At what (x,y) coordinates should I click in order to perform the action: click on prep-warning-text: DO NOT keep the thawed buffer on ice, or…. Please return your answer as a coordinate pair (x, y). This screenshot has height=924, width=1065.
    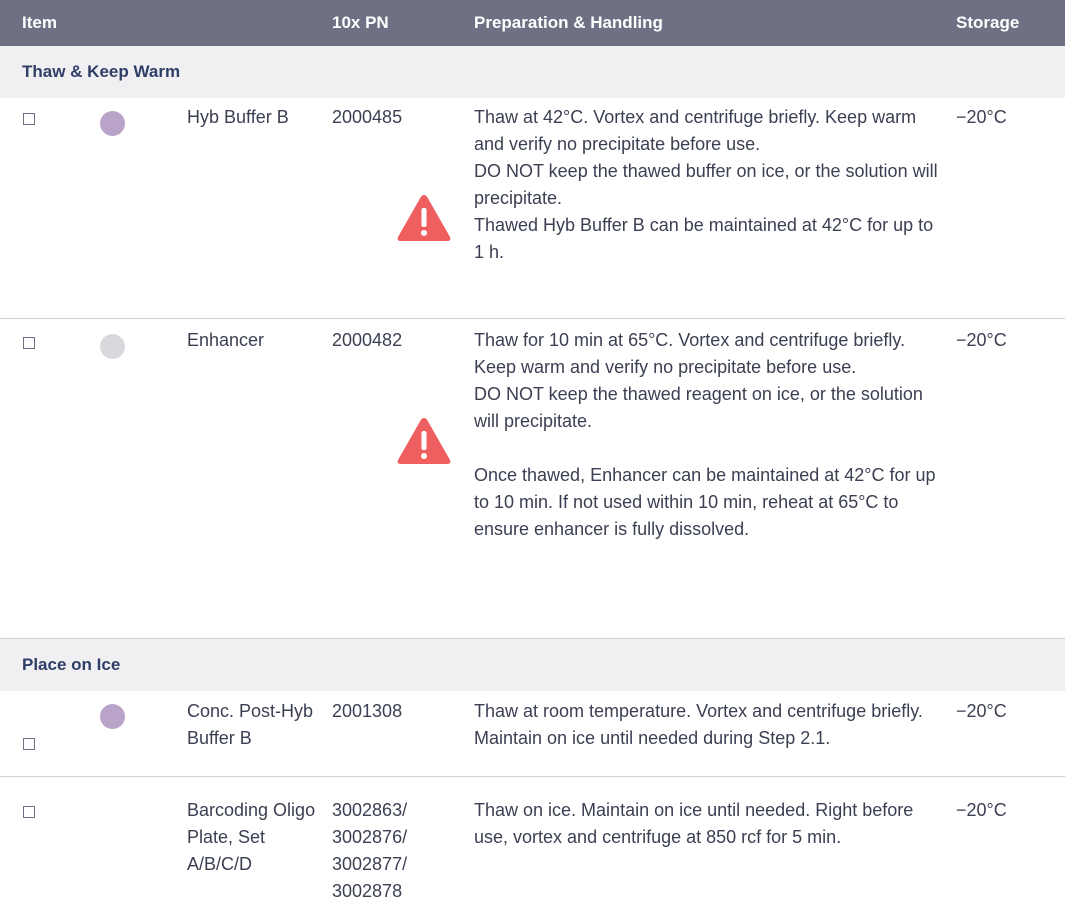
    Looking at the image, I should click on (706, 184).